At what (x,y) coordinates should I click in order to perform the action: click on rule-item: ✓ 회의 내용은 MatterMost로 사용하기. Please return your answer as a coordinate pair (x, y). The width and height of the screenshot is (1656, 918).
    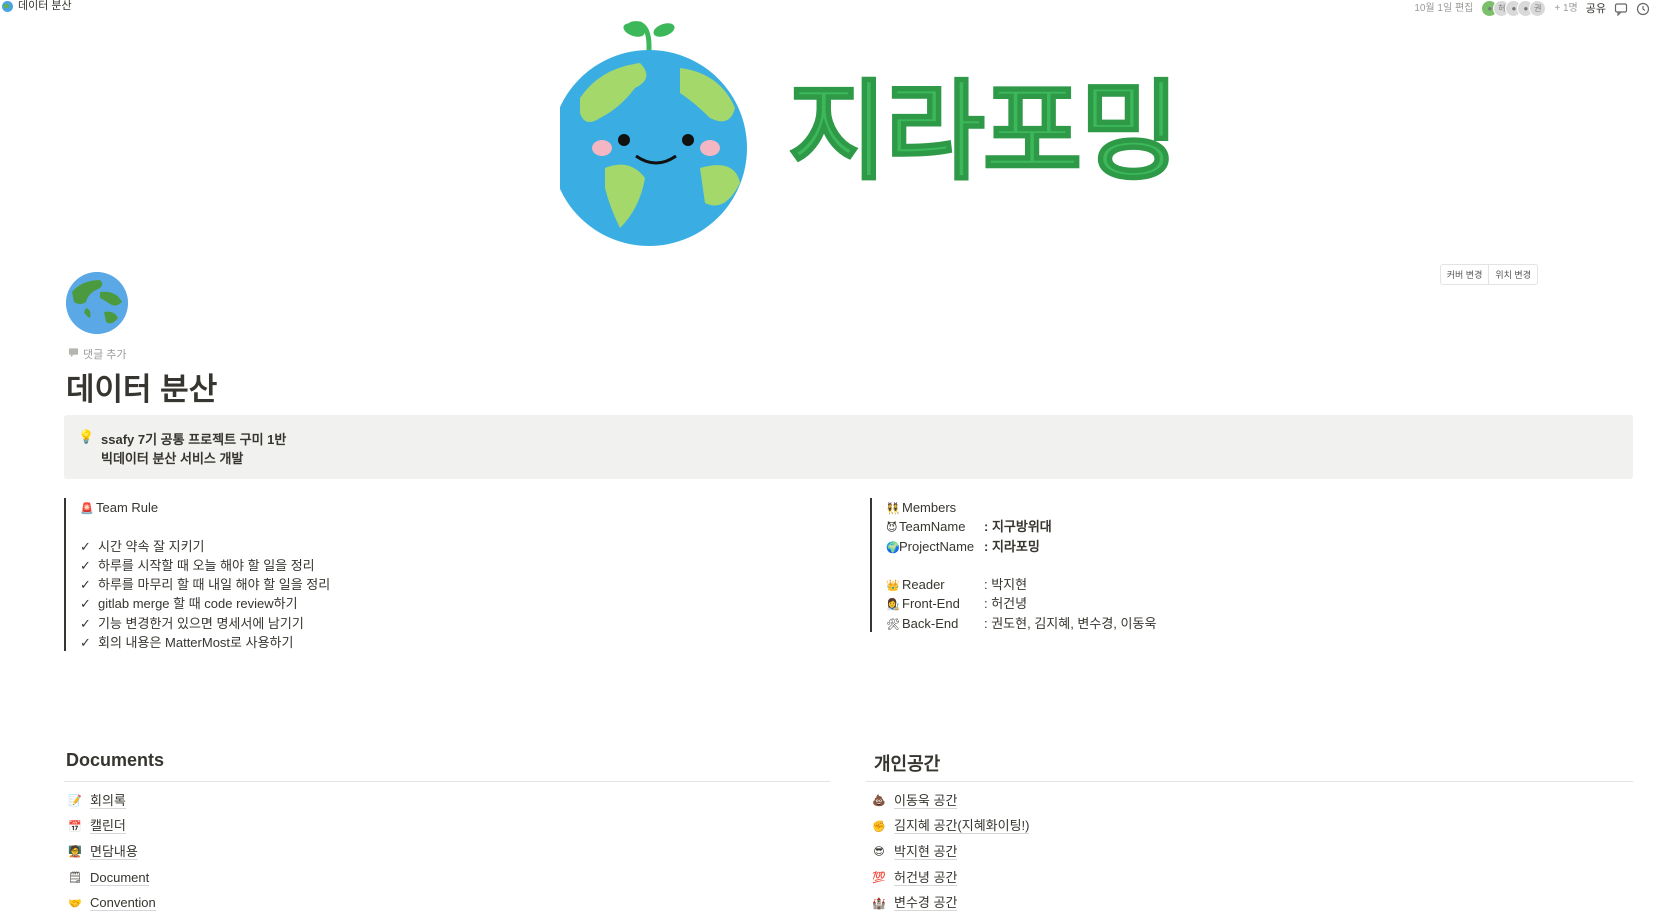
    Looking at the image, I should click on (205, 642).